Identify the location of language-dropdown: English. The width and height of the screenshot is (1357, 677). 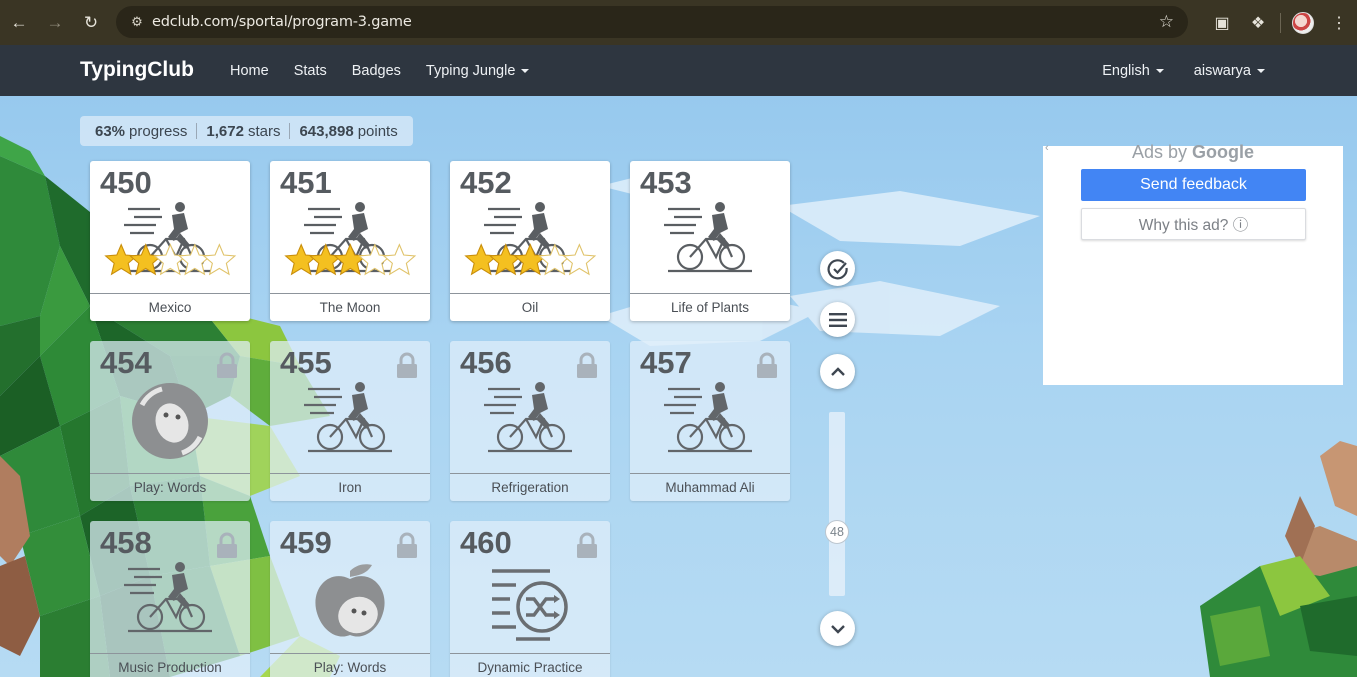
(1133, 71).